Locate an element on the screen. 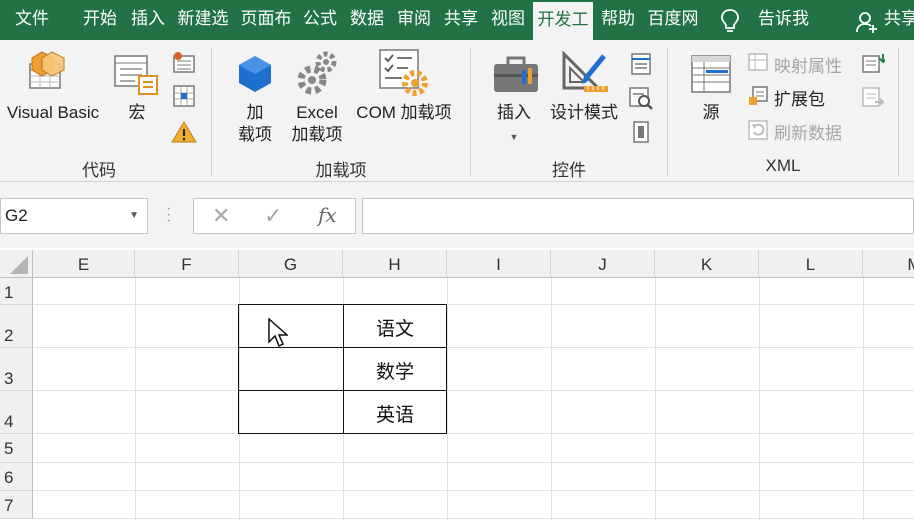 This screenshot has width=914, height=520. enter-formula-icon: ✓ is located at coordinates (273, 216).